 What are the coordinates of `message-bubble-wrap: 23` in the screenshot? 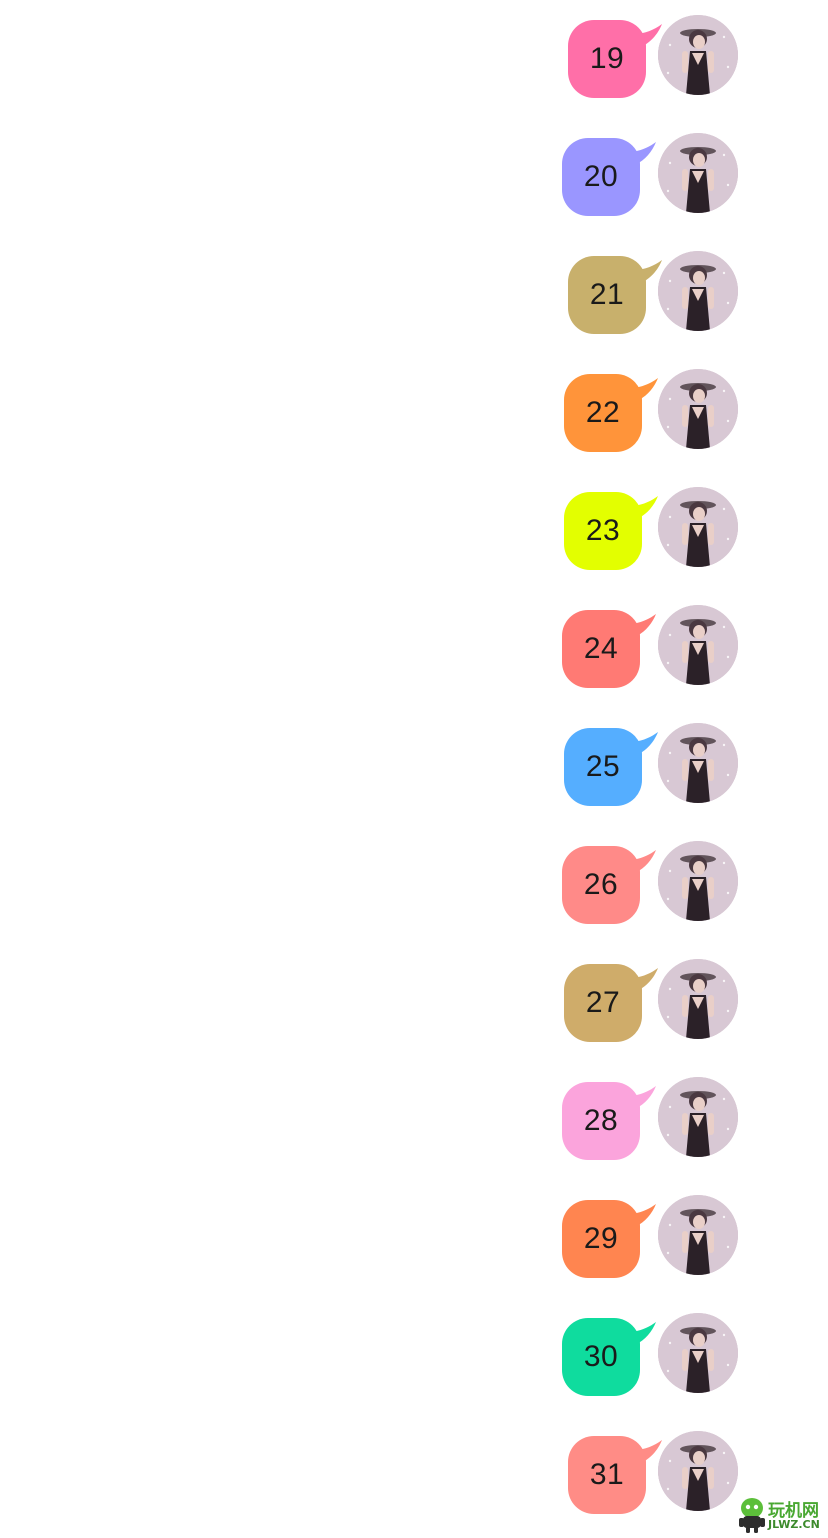 It's located at (614, 532).